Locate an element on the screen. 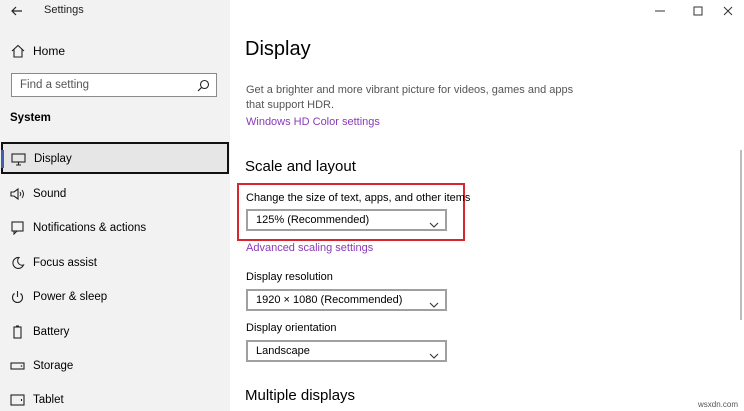 The width and height of the screenshot is (744, 411). scrollbar is located at coordinates (741, 235).